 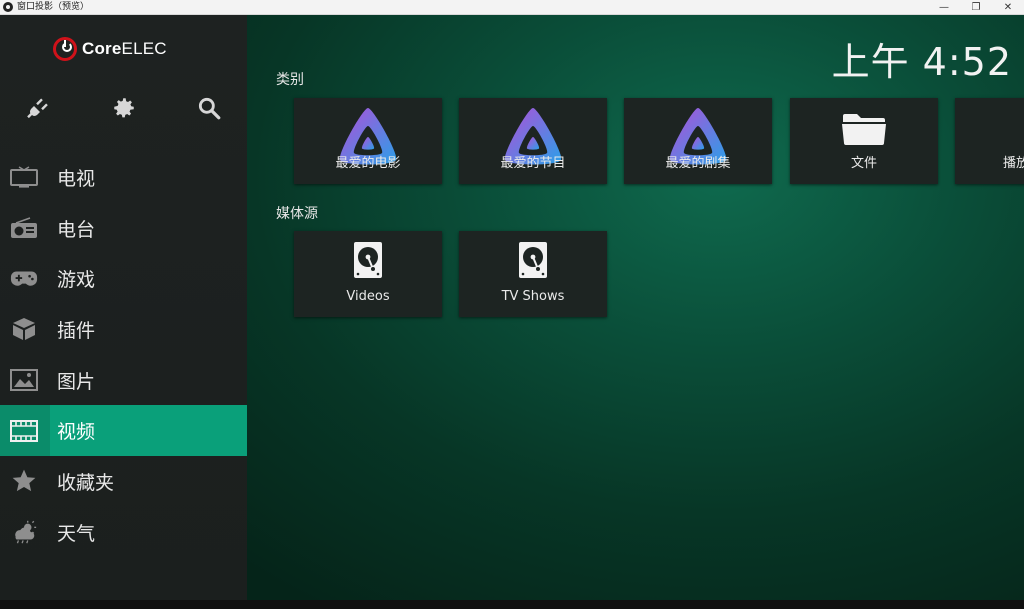 I want to click on picture-icon, so click(x=24, y=380).